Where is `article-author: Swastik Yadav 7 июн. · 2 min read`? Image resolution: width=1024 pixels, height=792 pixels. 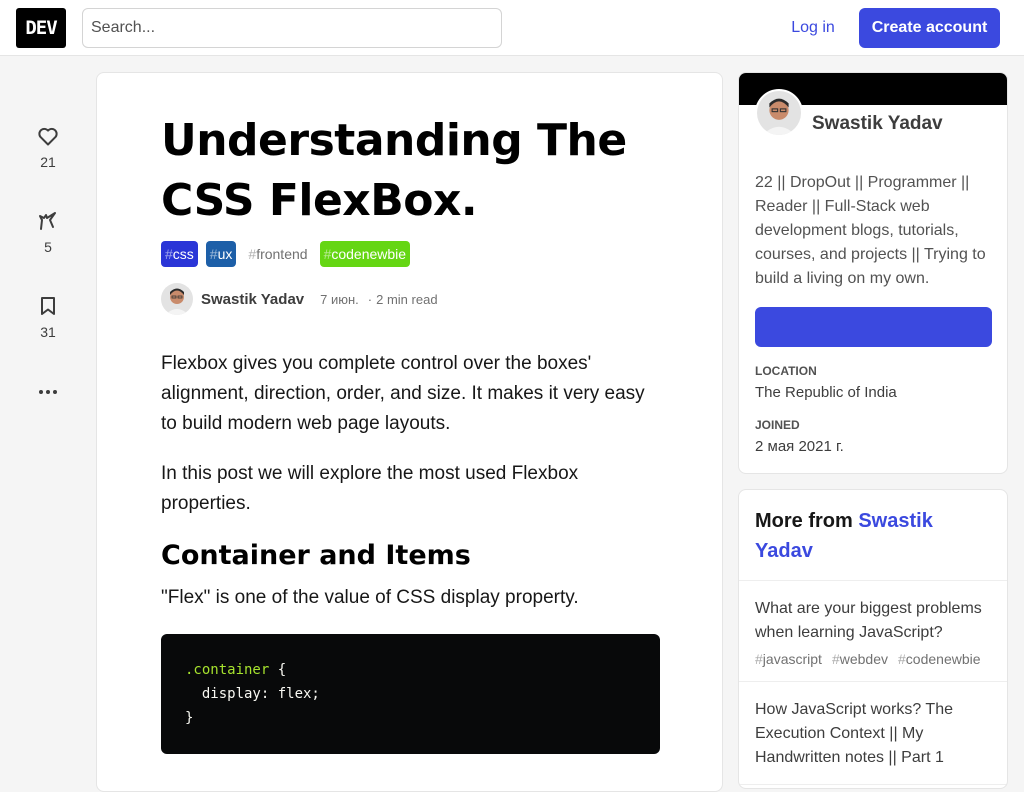 article-author: Swastik Yadav 7 июн. · 2 min read is located at coordinates (299, 299).